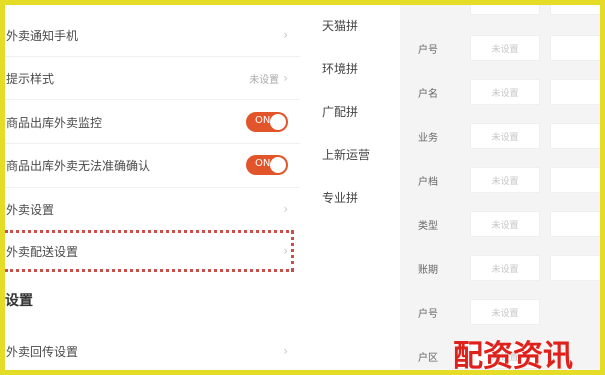  I want to click on grid-row: 类型 未设置, so click(500, 224).